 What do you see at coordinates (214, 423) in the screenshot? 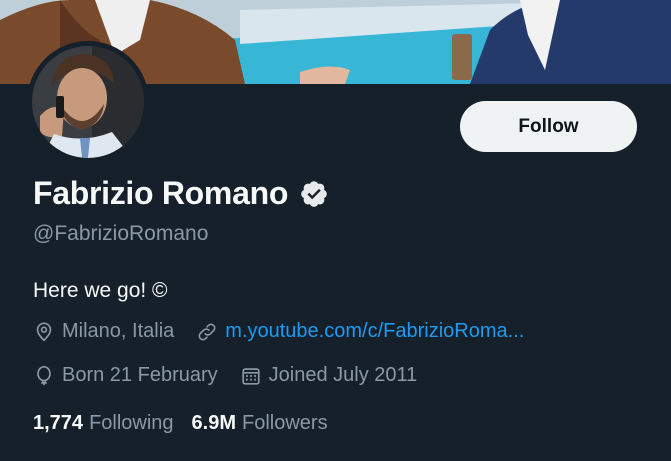
I see `followers-count: 6.9M` at bounding box center [214, 423].